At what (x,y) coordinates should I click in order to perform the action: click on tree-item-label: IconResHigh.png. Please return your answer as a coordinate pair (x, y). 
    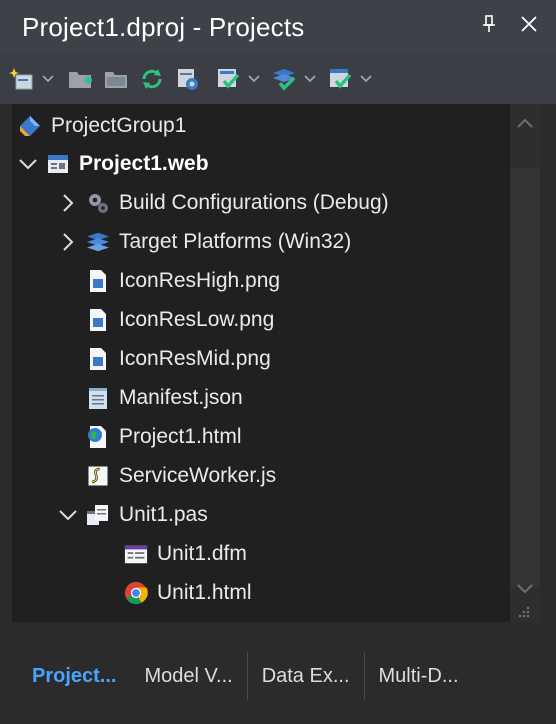
    Looking at the image, I should click on (200, 280).